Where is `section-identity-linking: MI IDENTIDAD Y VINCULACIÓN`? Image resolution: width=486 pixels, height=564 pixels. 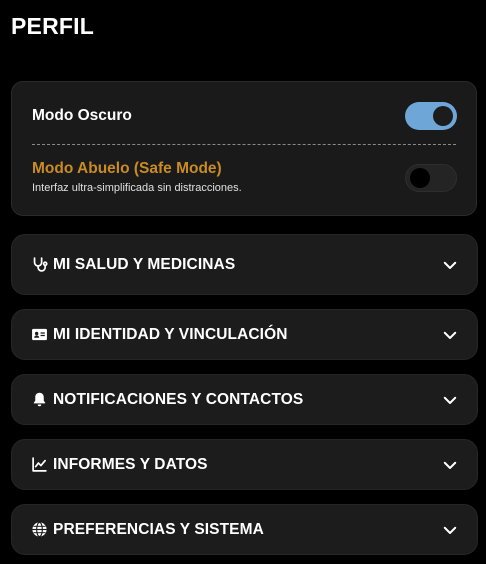 section-identity-linking: MI IDENTIDAD Y VINCULACIÓN is located at coordinates (244, 334).